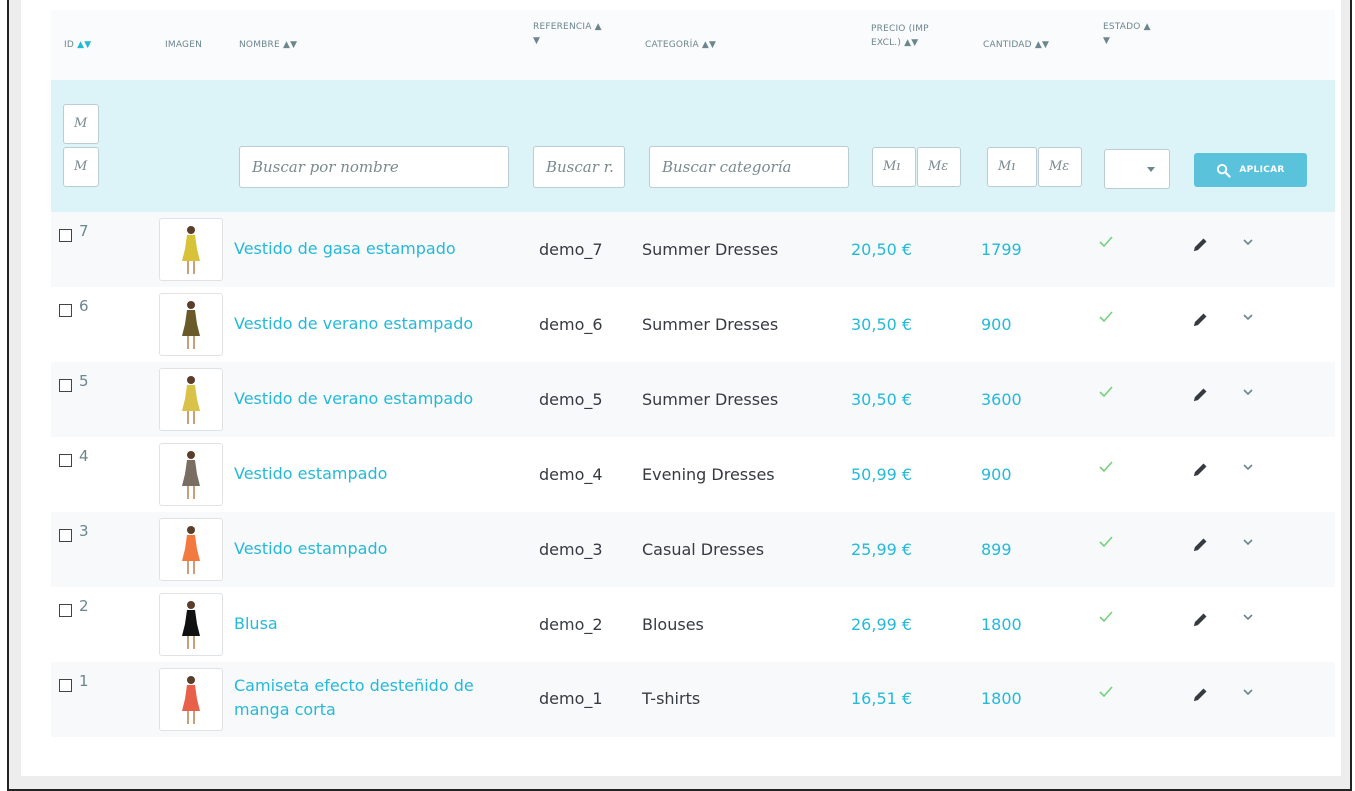 Image resolution: width=1355 pixels, height=791 pixels. Describe the element at coordinates (693, 624) in the screenshot. I see `table-row: 2 Blusa demo_2 Blouses 26,99 € 1800` at that location.